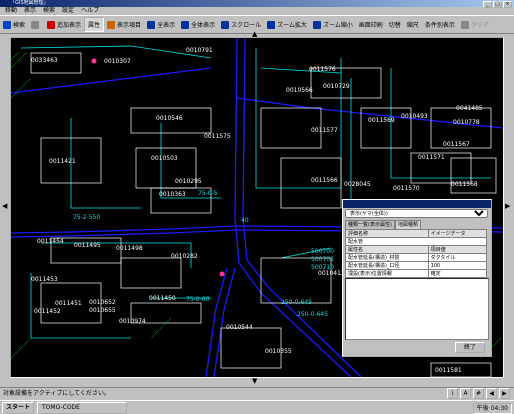  What do you see at coordinates (239, 327) in the screenshot?
I see `parcel-label: 0010544` at bounding box center [239, 327].